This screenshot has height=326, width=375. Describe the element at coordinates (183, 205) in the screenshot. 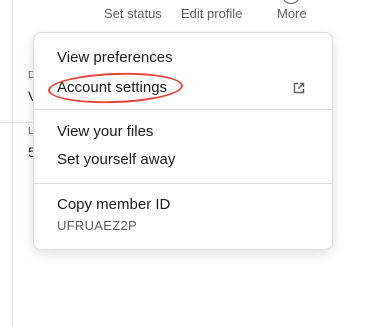

I see `menu-item-copy-member-id: Copy member ID` at that location.